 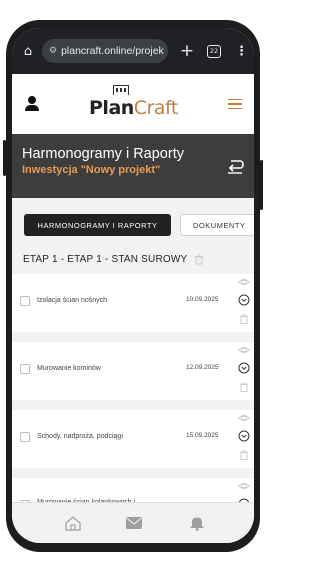 I want to click on stage-heading: ETAP 1 - ETAP 1 - STAN SUROWY, so click(x=105, y=259).